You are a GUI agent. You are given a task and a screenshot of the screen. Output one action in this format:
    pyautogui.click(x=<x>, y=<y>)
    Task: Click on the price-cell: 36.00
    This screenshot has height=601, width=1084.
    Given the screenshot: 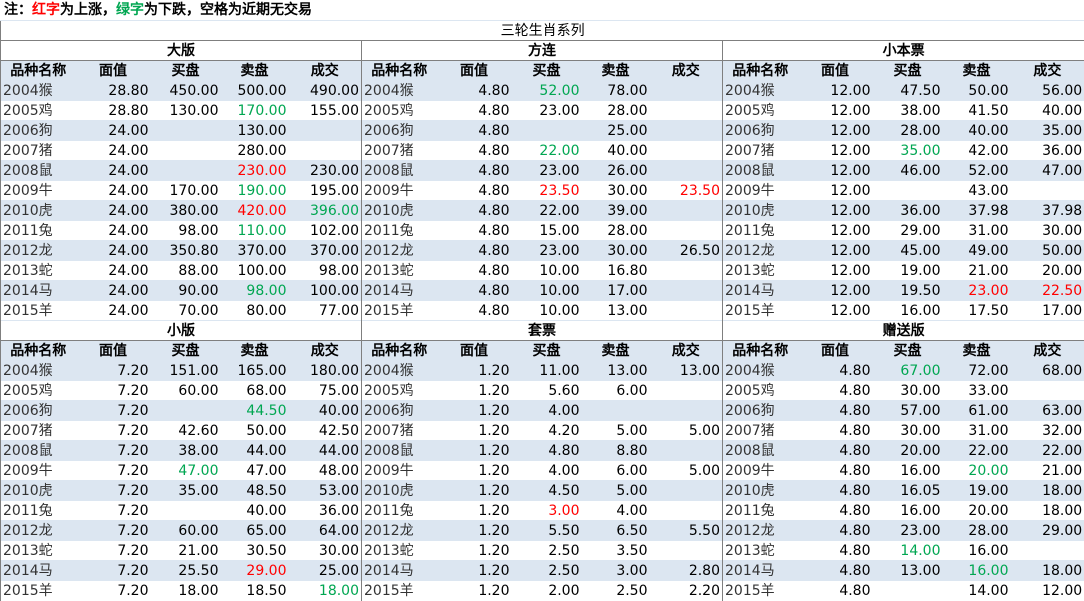 What is the action you would take?
    pyautogui.click(x=907, y=210)
    